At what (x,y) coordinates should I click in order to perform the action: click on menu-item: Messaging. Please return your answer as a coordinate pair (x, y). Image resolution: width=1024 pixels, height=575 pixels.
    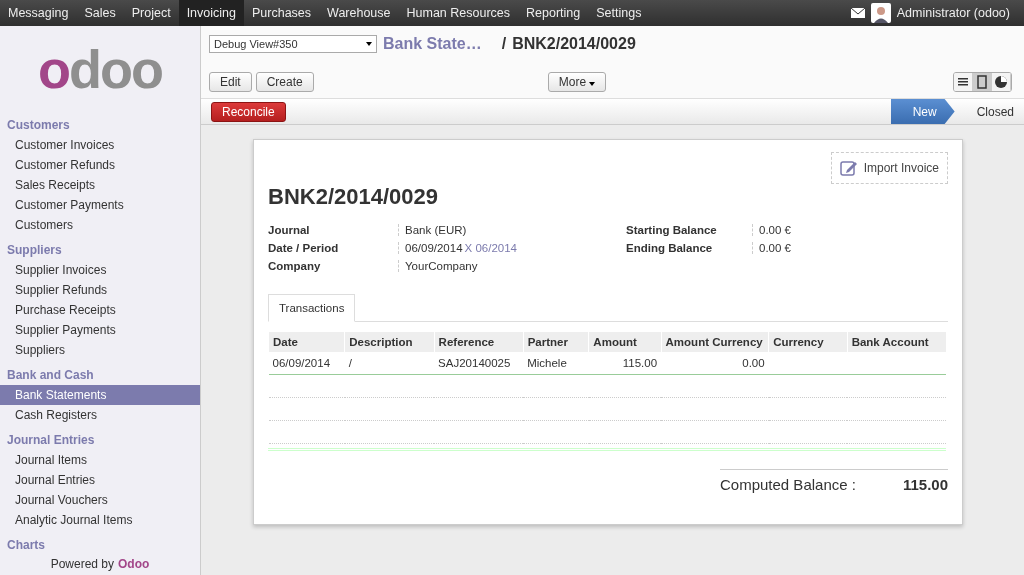
    Looking at the image, I should click on (38, 13).